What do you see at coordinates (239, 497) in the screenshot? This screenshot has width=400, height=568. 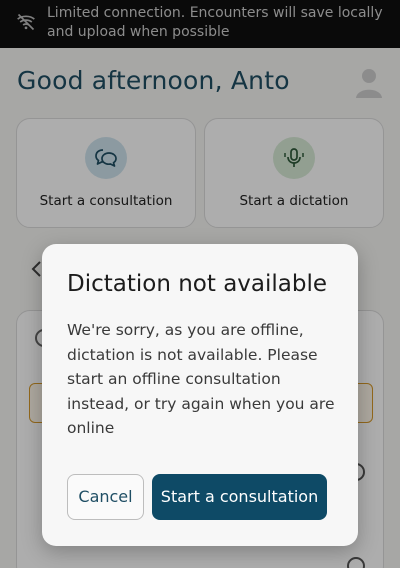 I see `start-consultation-button: Start a consultation` at bounding box center [239, 497].